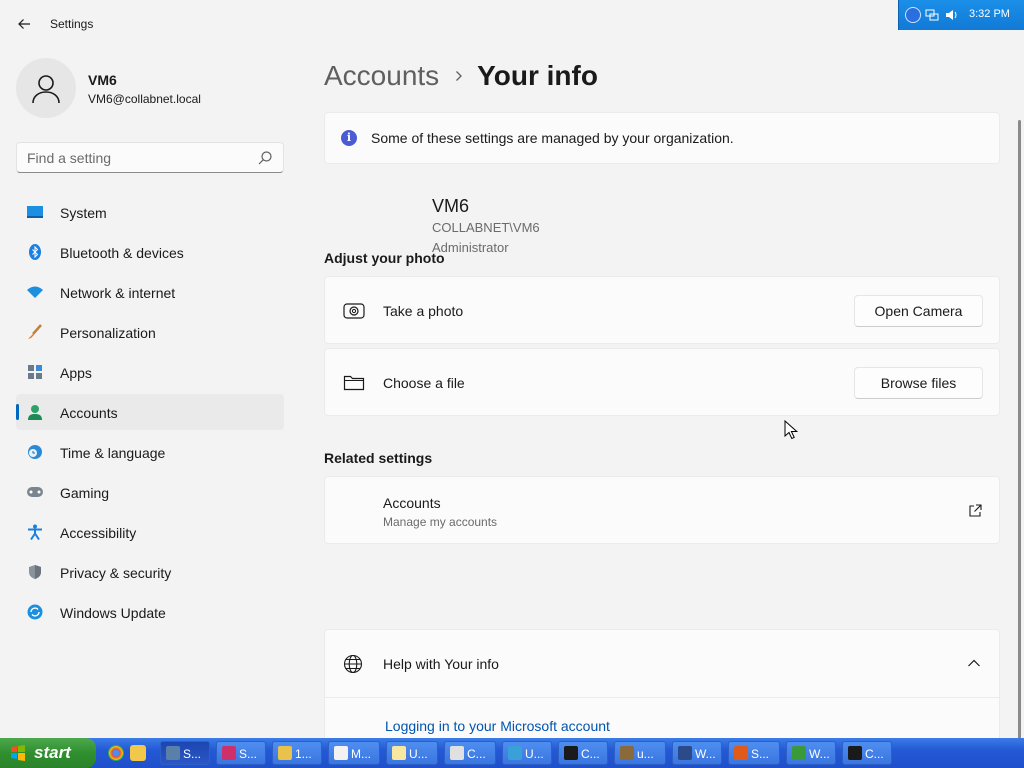 This screenshot has height=768, width=1024. I want to click on clock-globe-icon, so click(35, 452).